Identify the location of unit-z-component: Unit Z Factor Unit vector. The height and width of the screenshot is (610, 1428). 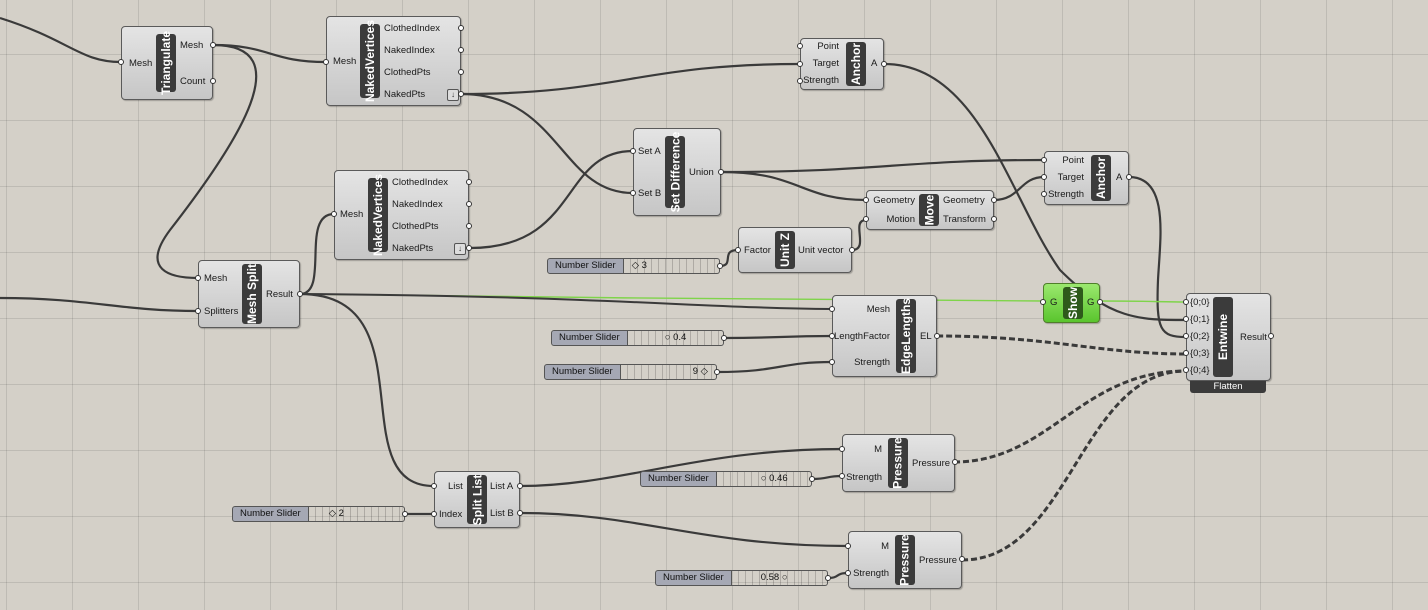
(795, 250).